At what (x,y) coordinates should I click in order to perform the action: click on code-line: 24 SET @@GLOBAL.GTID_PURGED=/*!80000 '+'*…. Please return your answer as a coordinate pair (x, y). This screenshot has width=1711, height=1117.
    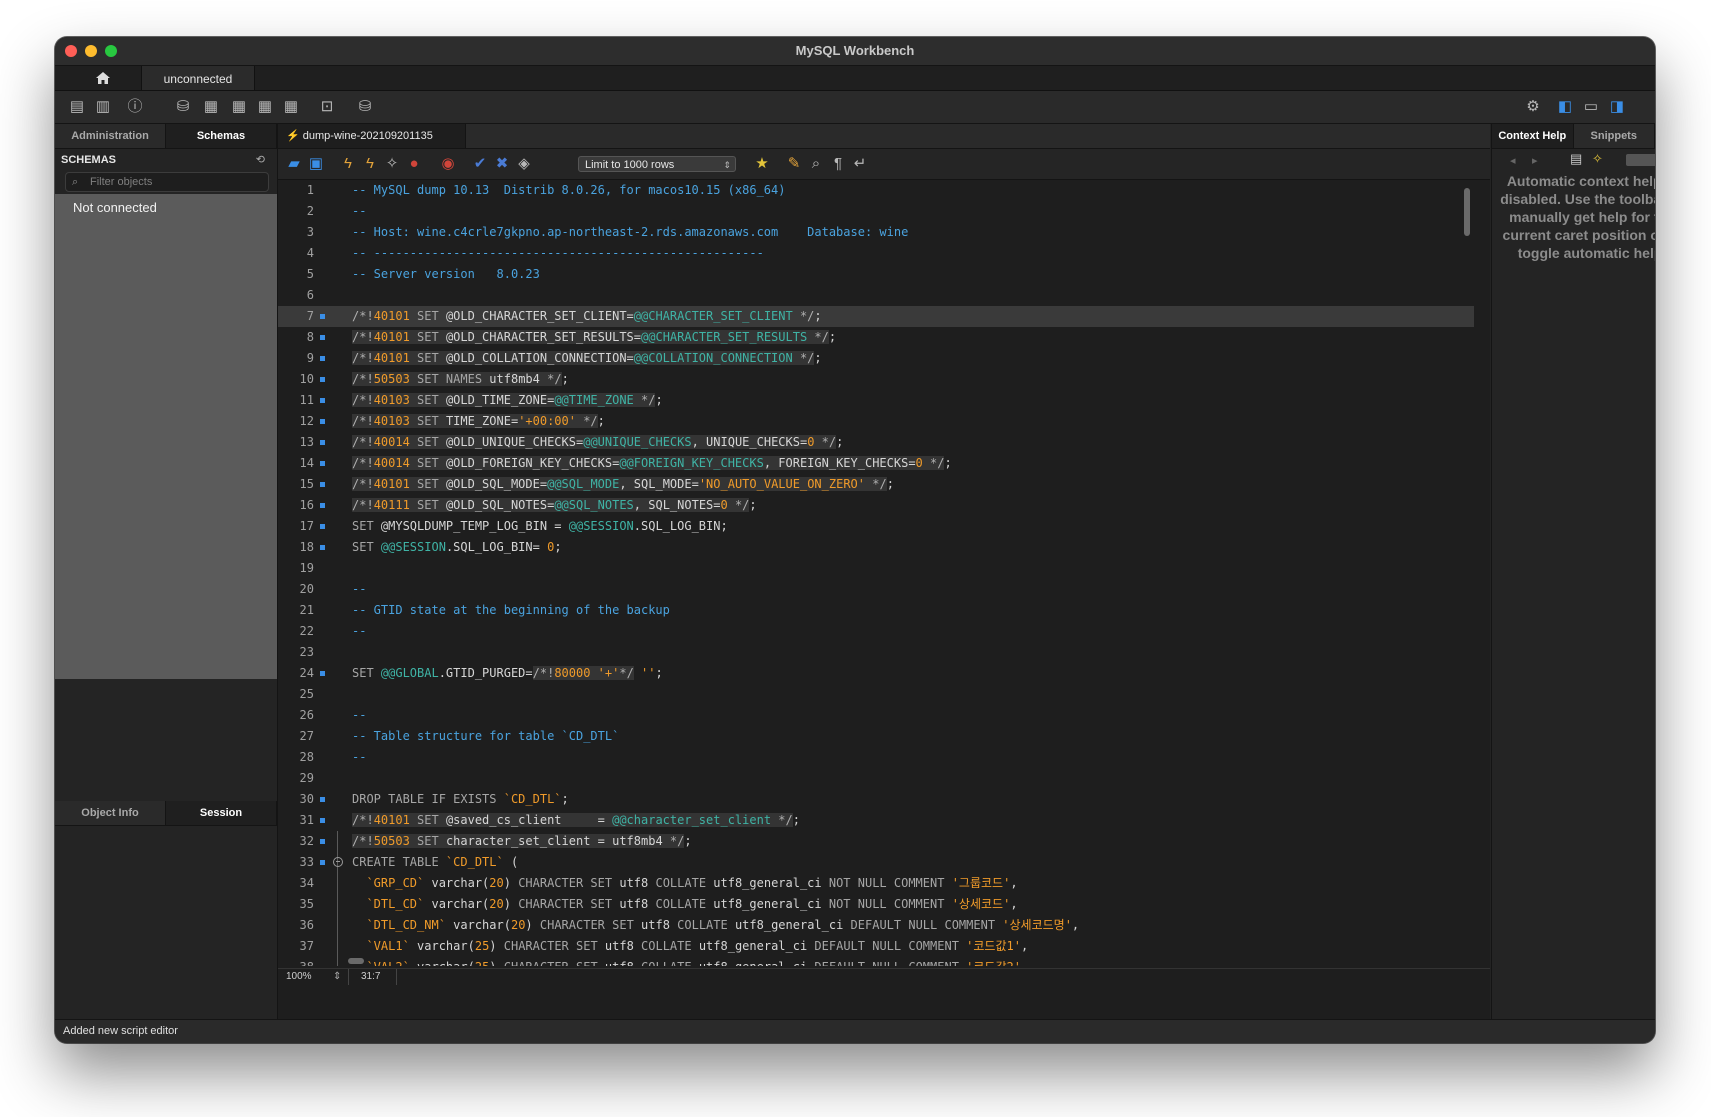
    Looking at the image, I should click on (876, 673).